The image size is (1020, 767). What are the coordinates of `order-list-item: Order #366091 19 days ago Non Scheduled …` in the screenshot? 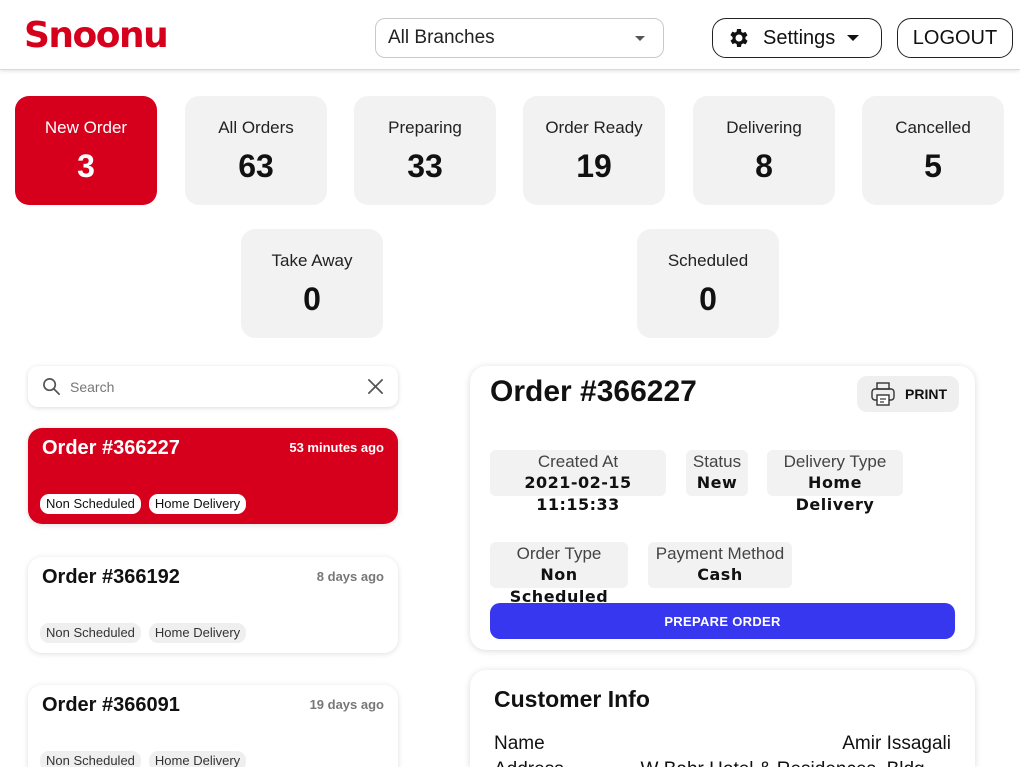 It's located at (213, 726).